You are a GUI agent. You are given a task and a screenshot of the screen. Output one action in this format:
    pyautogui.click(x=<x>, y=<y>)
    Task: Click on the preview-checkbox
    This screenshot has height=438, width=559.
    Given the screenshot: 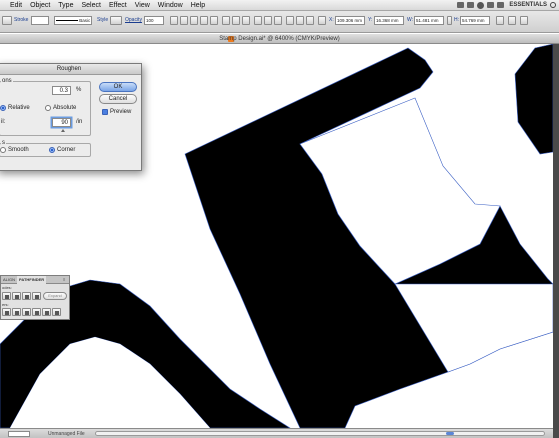 What is the action you would take?
    pyautogui.click(x=105, y=112)
    